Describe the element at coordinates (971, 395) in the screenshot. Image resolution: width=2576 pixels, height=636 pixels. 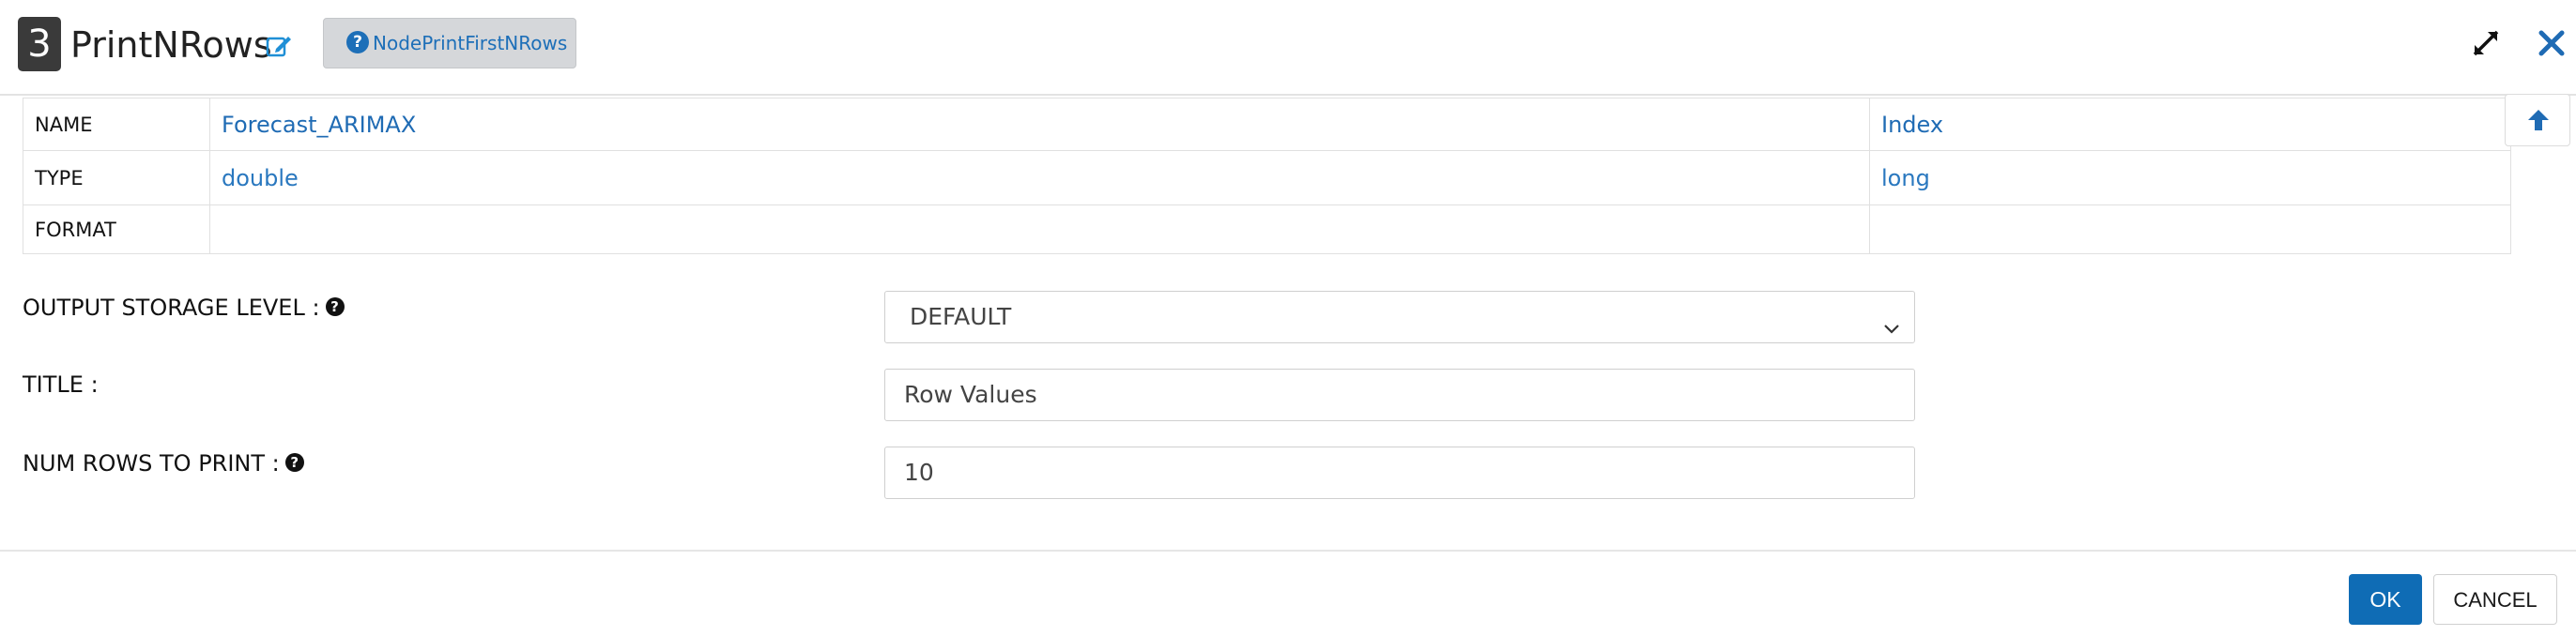
I see `title-input-value: Row Values` at that location.